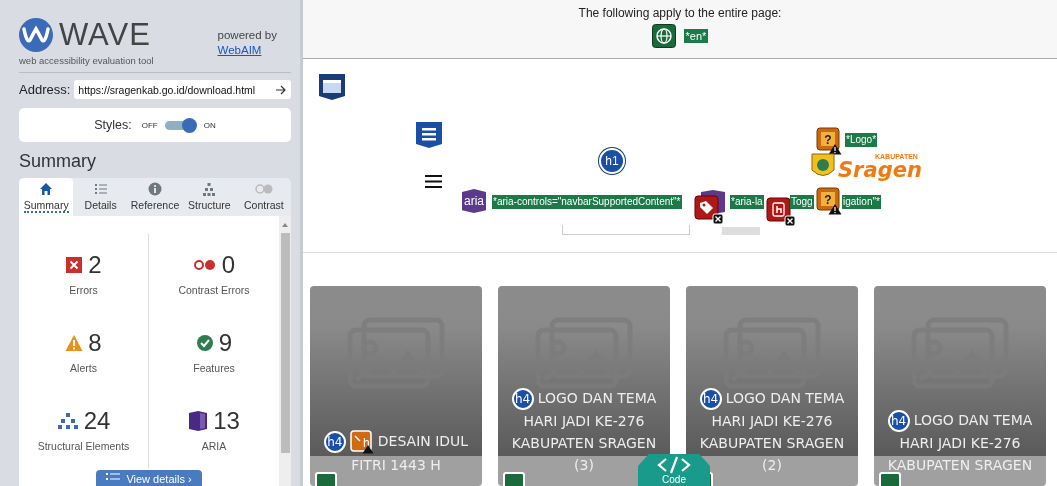 The height and width of the screenshot is (486, 1057). Describe the element at coordinates (204, 342) in the screenshot. I see `check-circle-icon` at that location.